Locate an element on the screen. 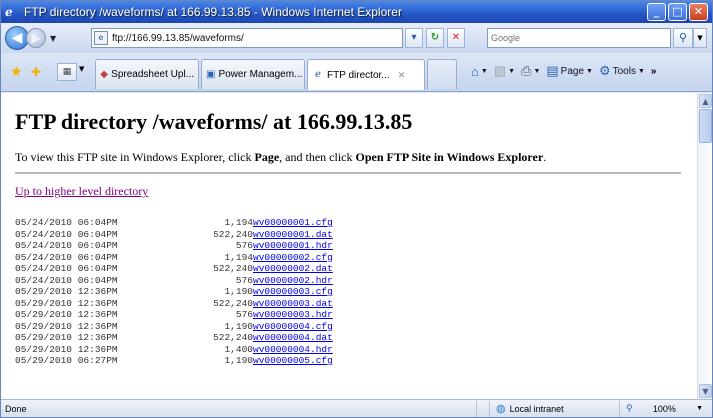 The height and width of the screenshot is (418, 713). file-row: 05/24/2010 06:04PM 1,194 wv00000002.cfg is located at coordinates (174, 258).